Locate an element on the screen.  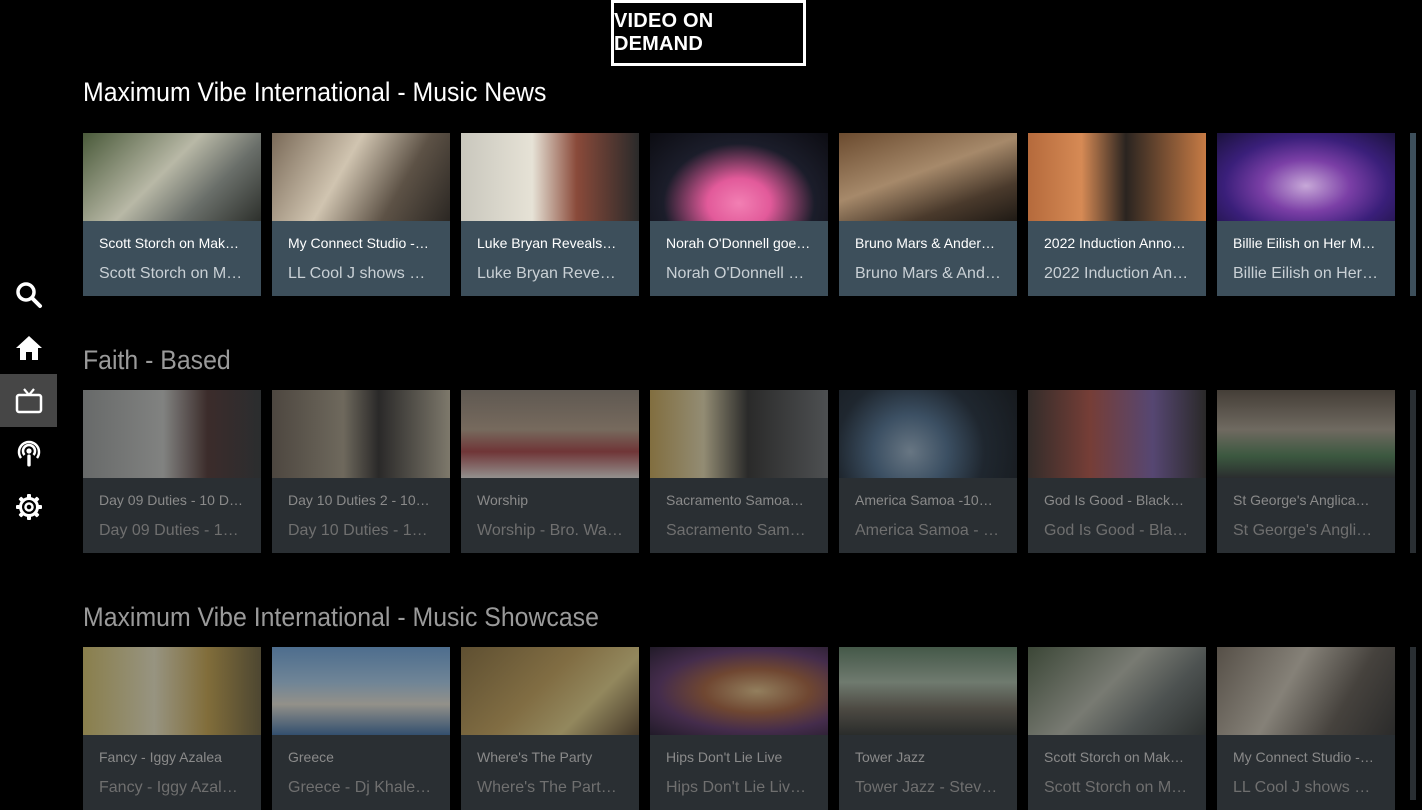
card-title: Hips Don't Lie Live is located at coordinates (724, 757).